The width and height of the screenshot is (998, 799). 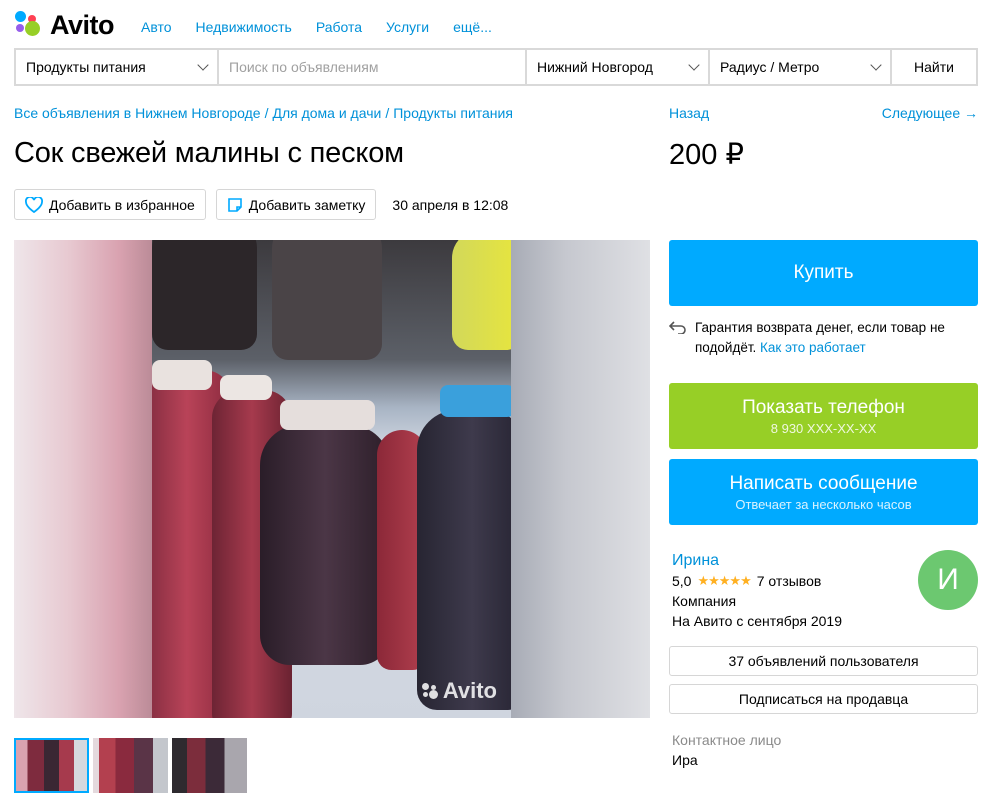 I want to click on add-note-button: Добавить заметку, so click(x=296, y=204).